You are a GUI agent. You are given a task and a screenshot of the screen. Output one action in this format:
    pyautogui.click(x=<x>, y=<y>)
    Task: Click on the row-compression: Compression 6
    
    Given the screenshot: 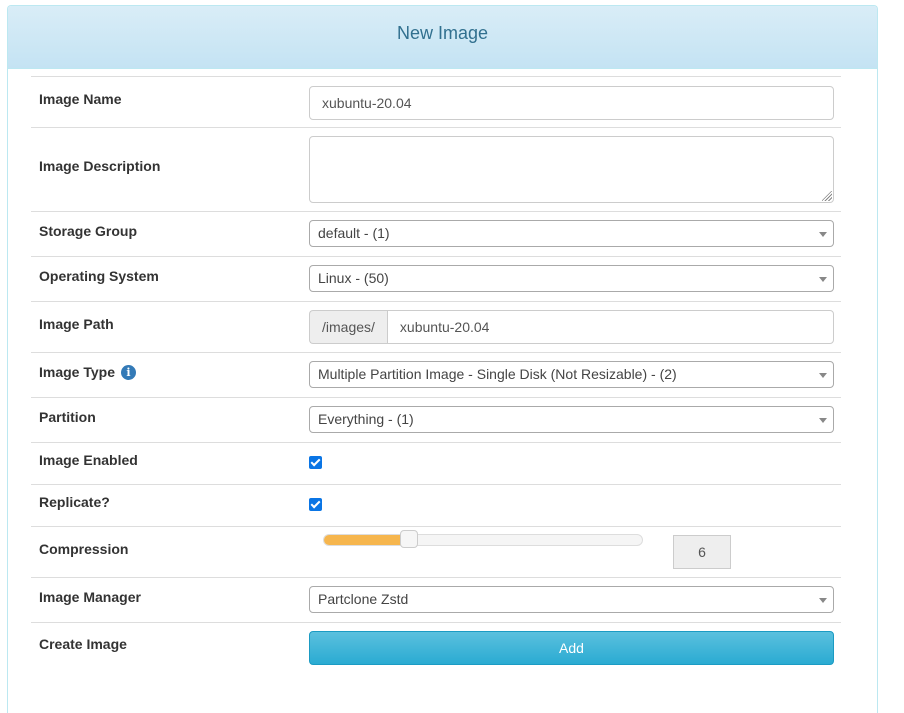 What is the action you would take?
    pyautogui.click(x=436, y=551)
    